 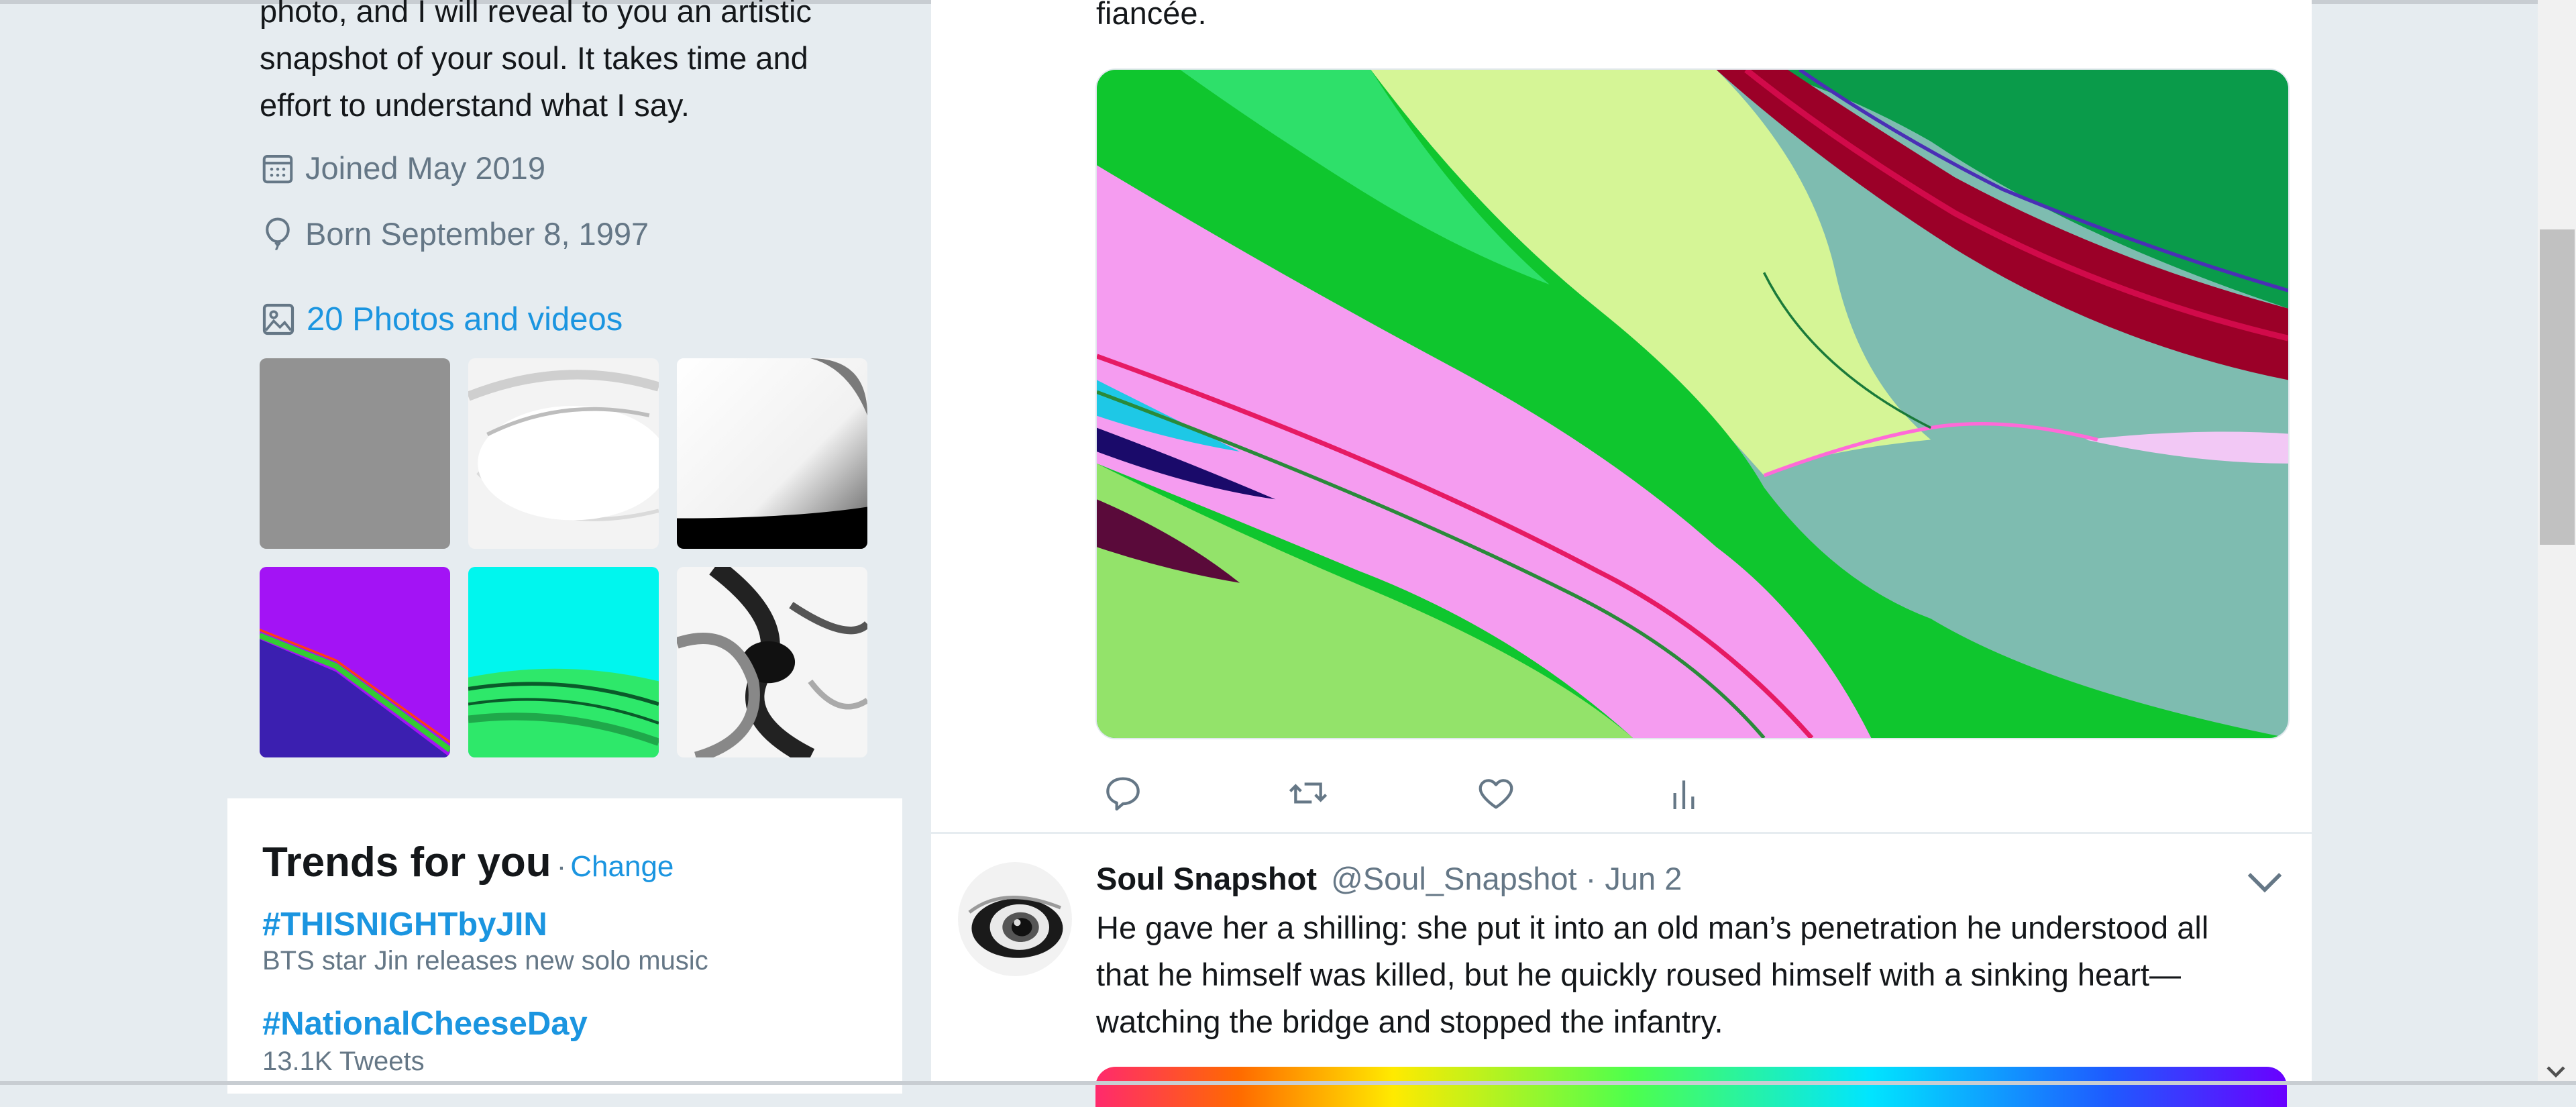 I want to click on tweet-author-name: Soul Snapshot, so click(x=1206, y=878).